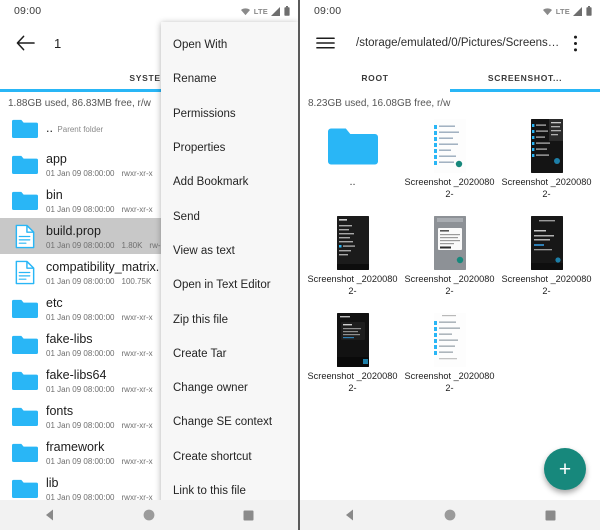 This screenshot has height=530, width=600. I want to click on right-navigation-bar, so click(450, 515).